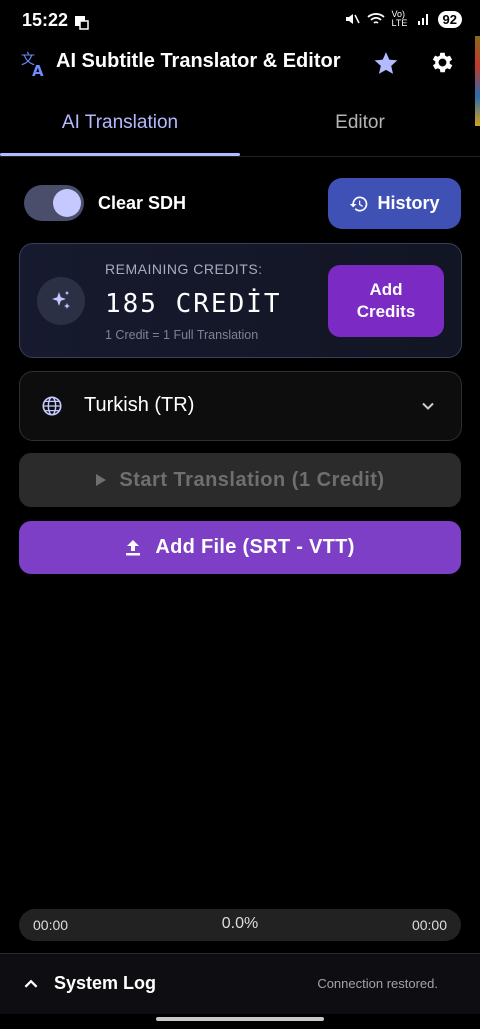 The width and height of the screenshot is (480, 1029). Describe the element at coordinates (82, 23) in the screenshot. I see `notification-icon` at that location.